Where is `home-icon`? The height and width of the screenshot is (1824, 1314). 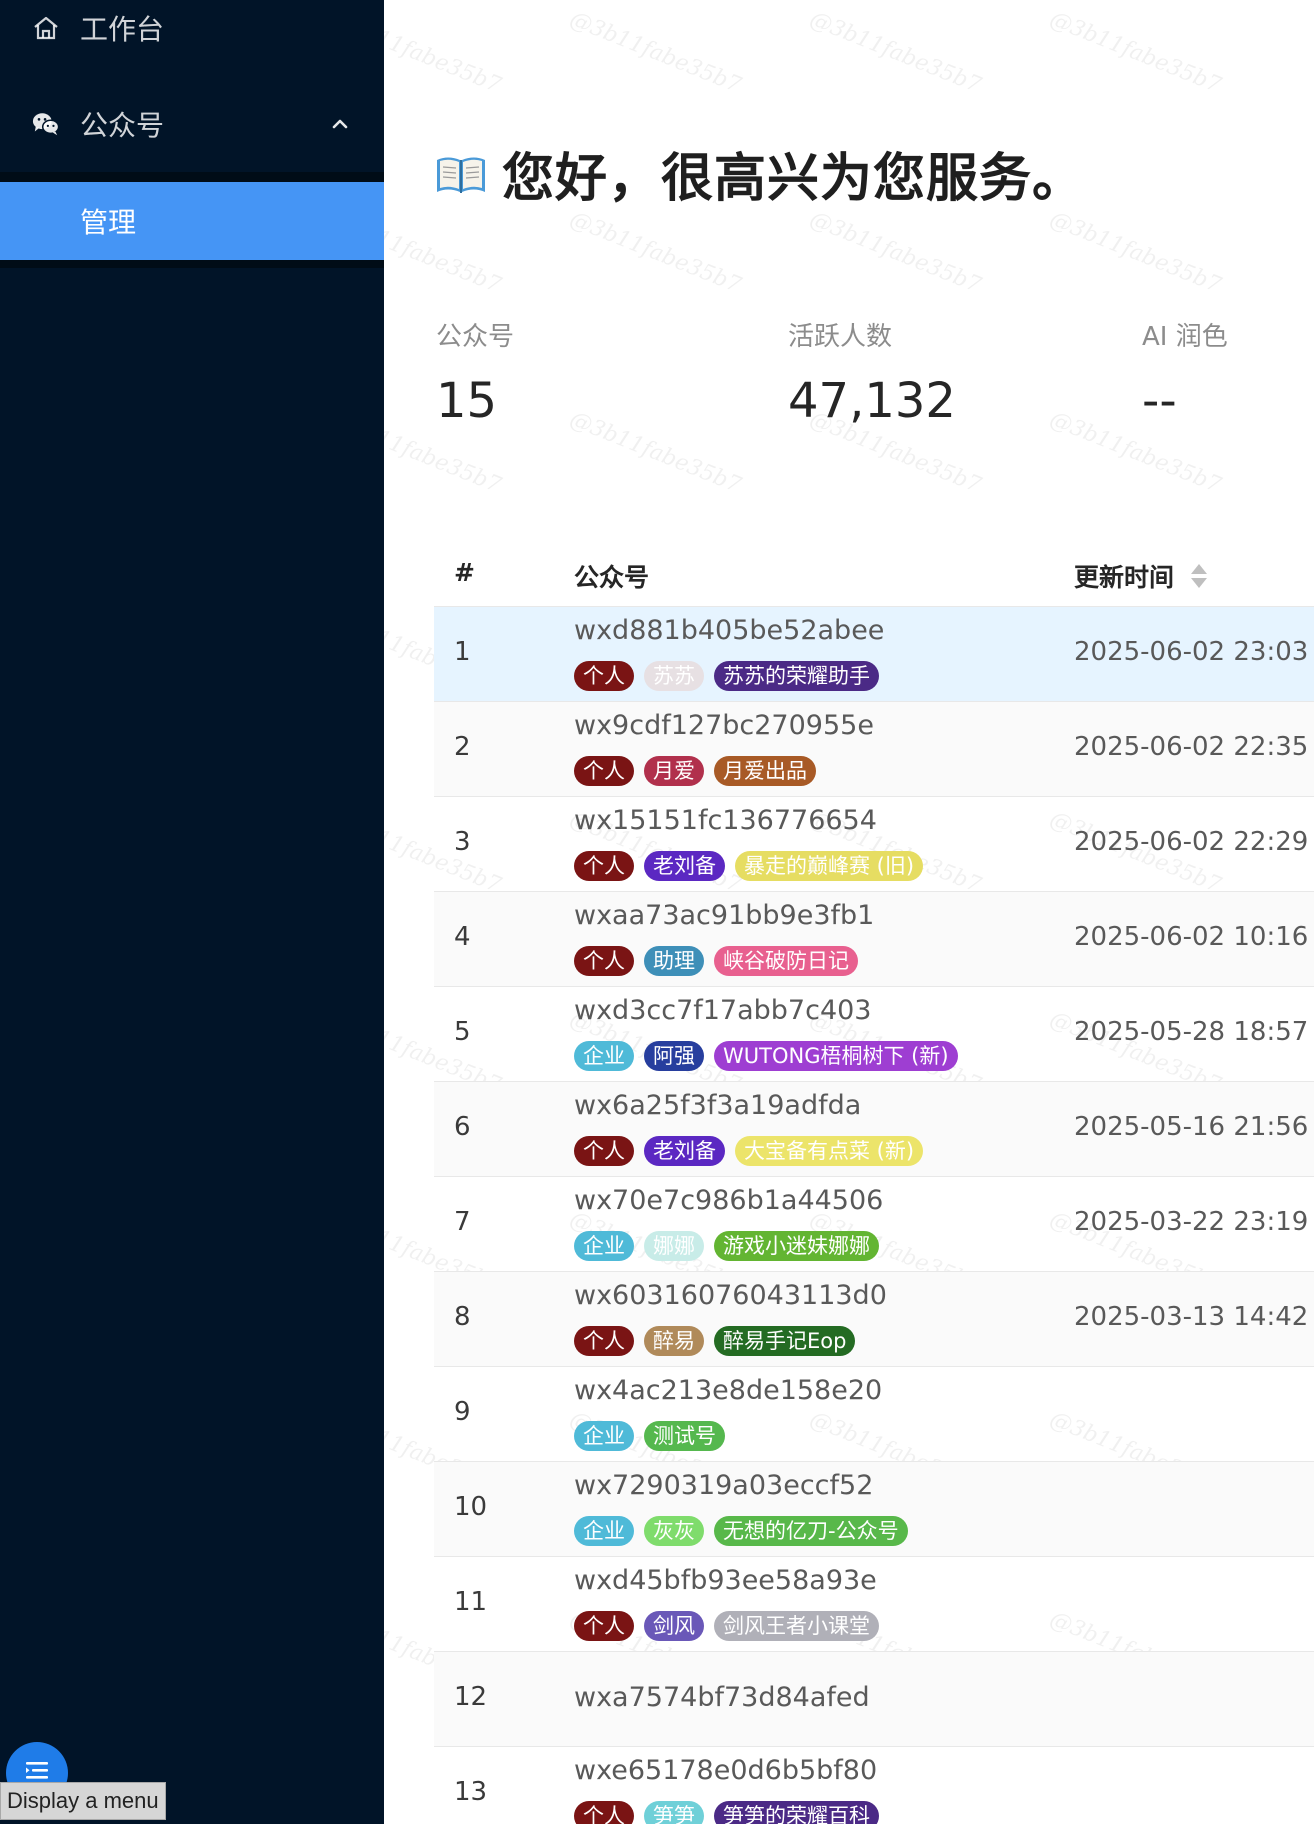
home-icon is located at coordinates (46, 28).